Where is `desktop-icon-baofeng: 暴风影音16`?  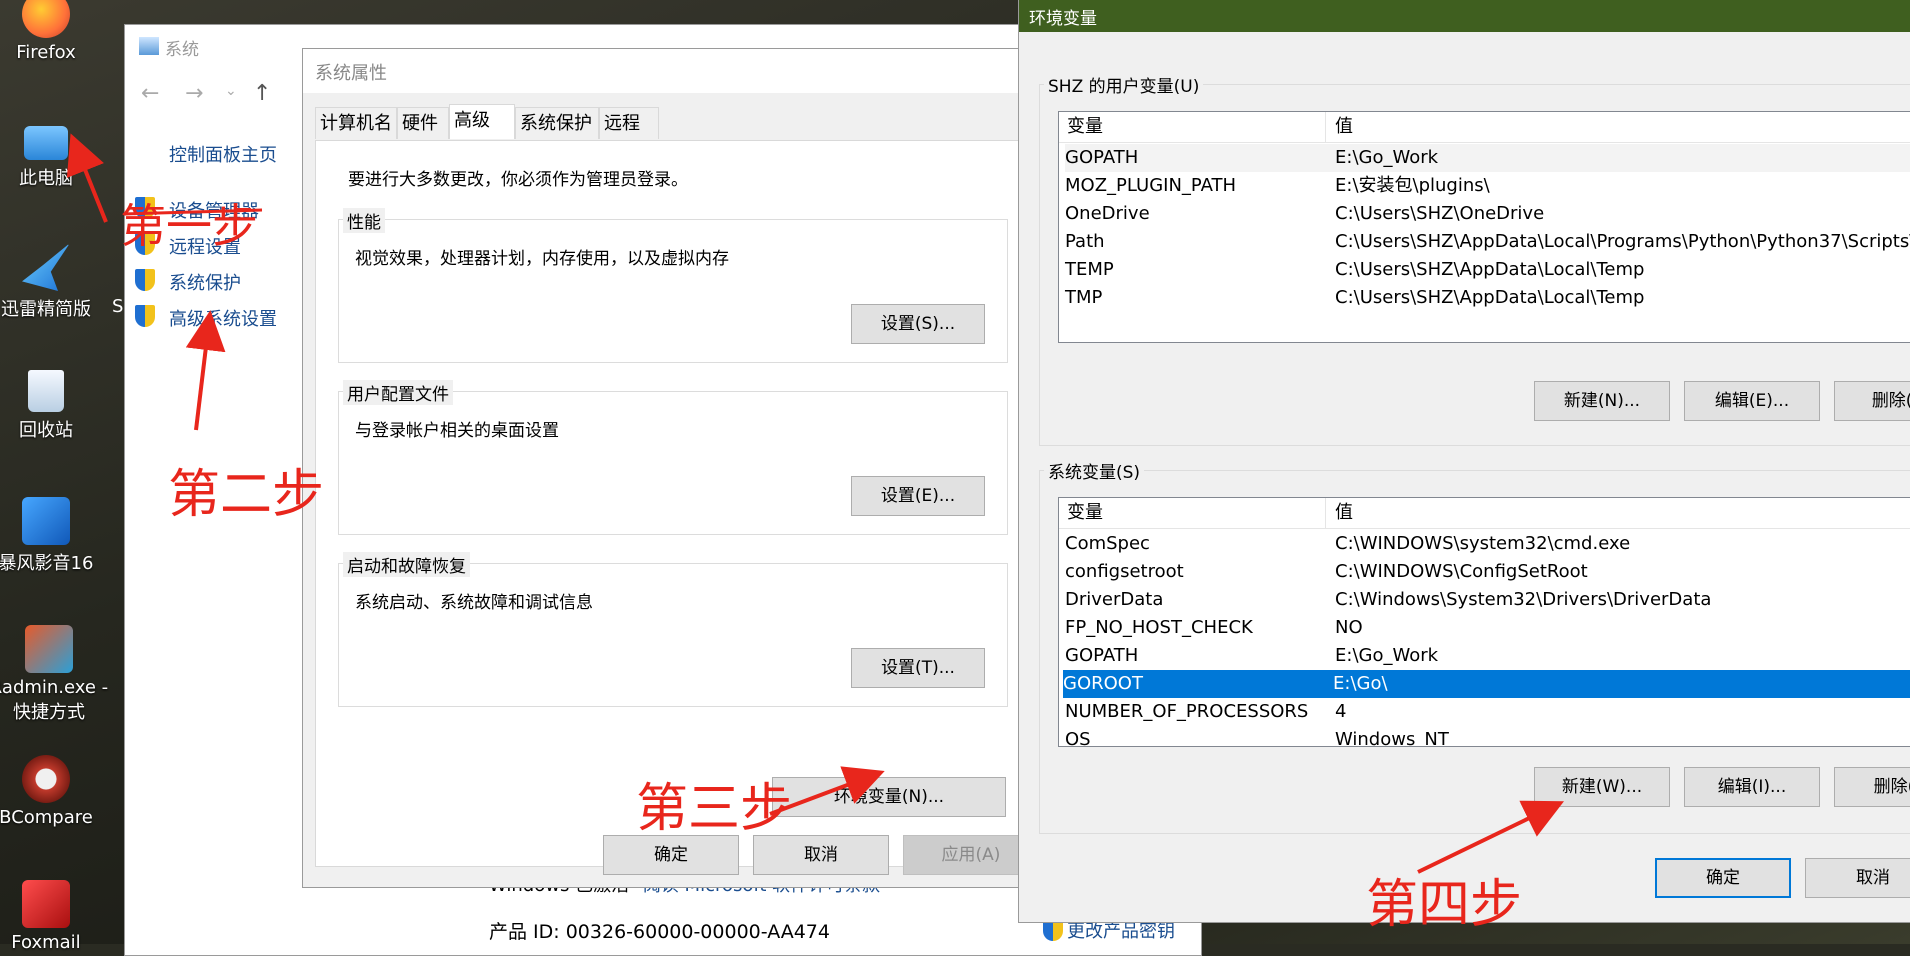 desktop-icon-baofeng: 暴风影音16 is located at coordinates (53, 536).